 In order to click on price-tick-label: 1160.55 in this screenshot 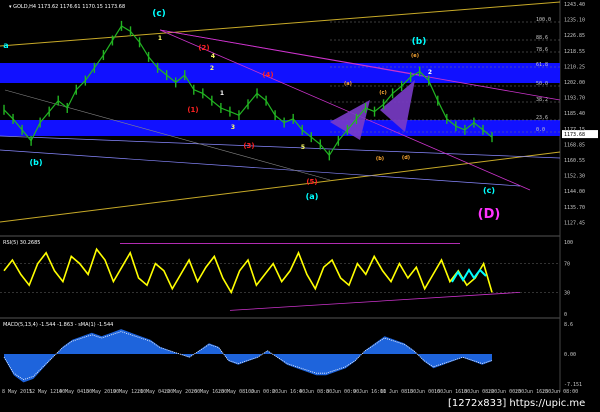, I will do `click(574, 161)`.